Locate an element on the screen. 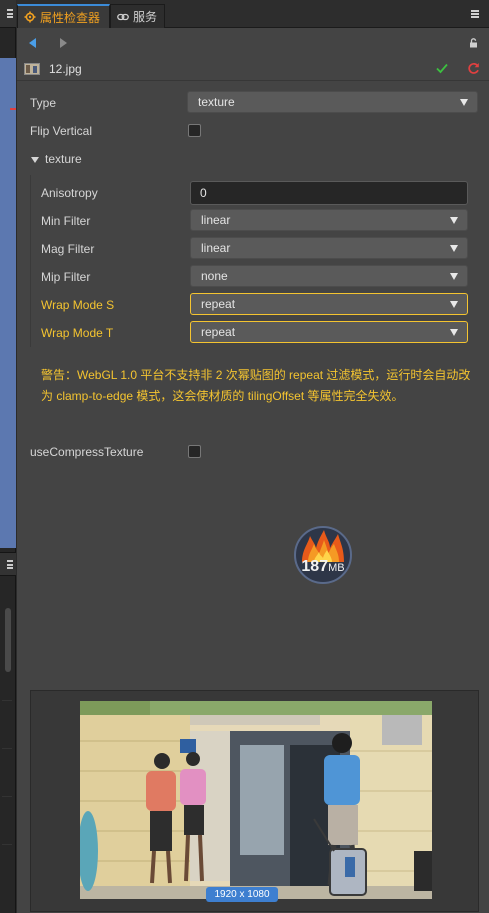 The image size is (489, 913). link-icon is located at coordinates (123, 17).